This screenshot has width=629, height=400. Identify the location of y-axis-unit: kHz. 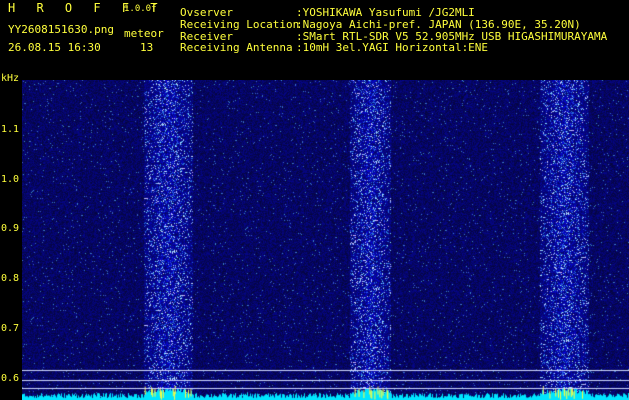
(10, 78).